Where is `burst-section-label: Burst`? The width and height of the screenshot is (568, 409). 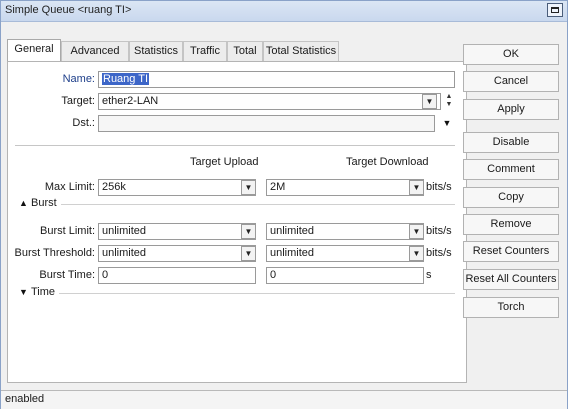 burst-section-label: Burst is located at coordinates (44, 203).